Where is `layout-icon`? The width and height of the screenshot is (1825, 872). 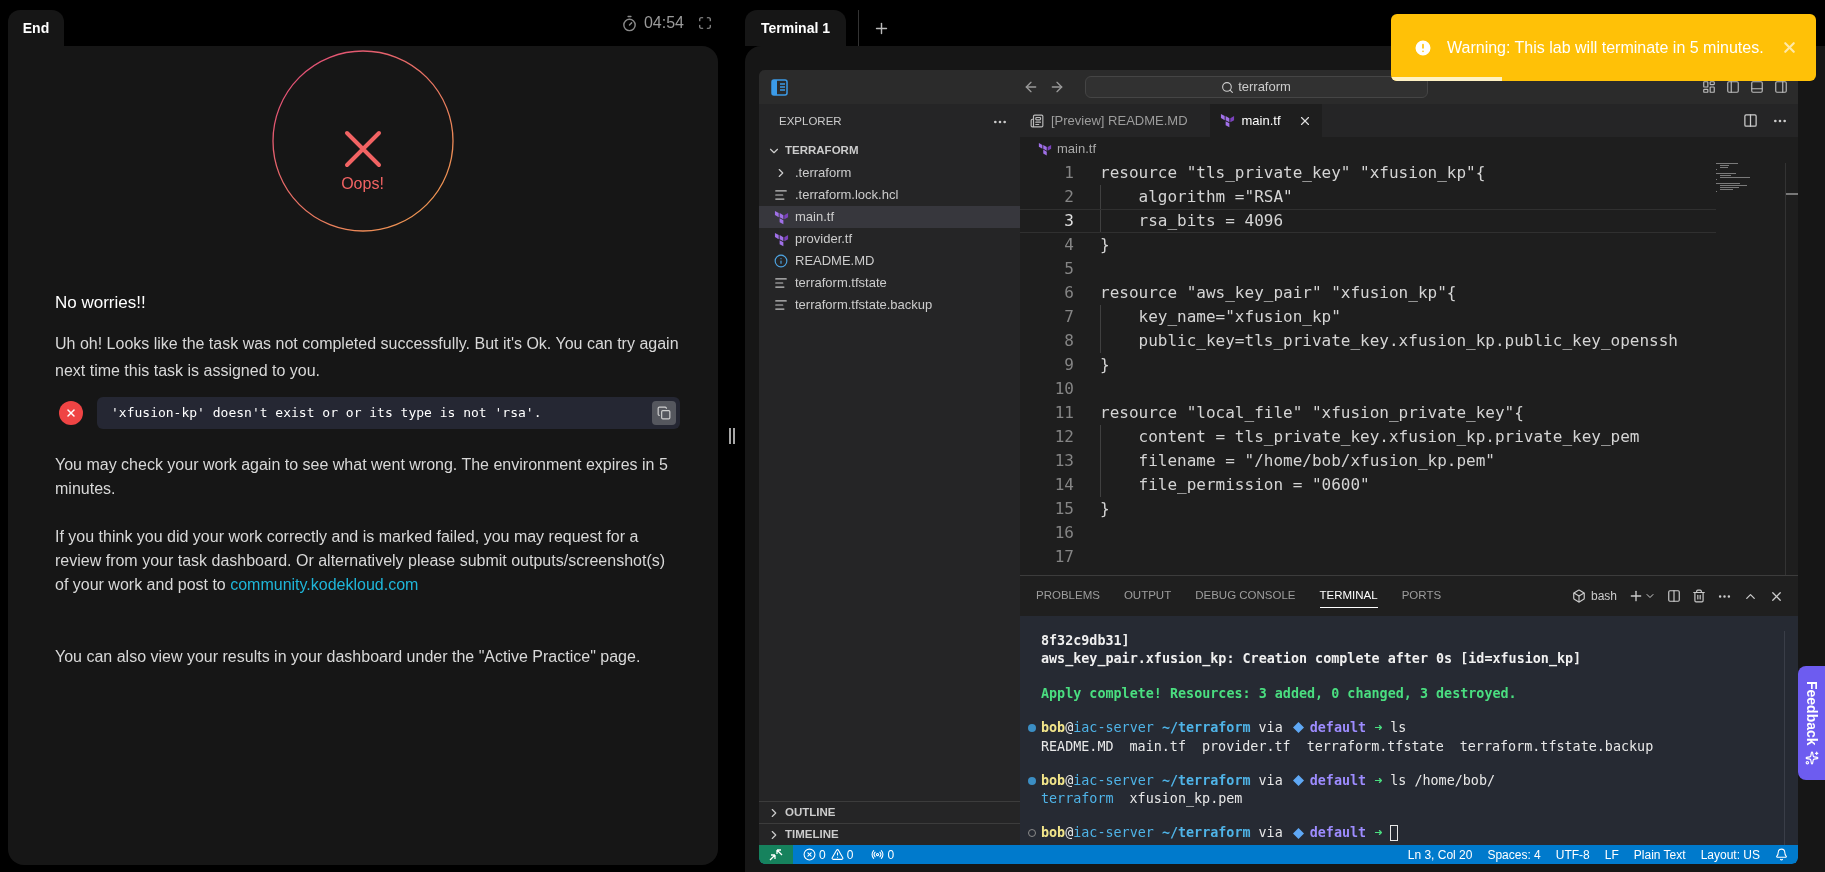
layout-icon is located at coordinates (1709, 87).